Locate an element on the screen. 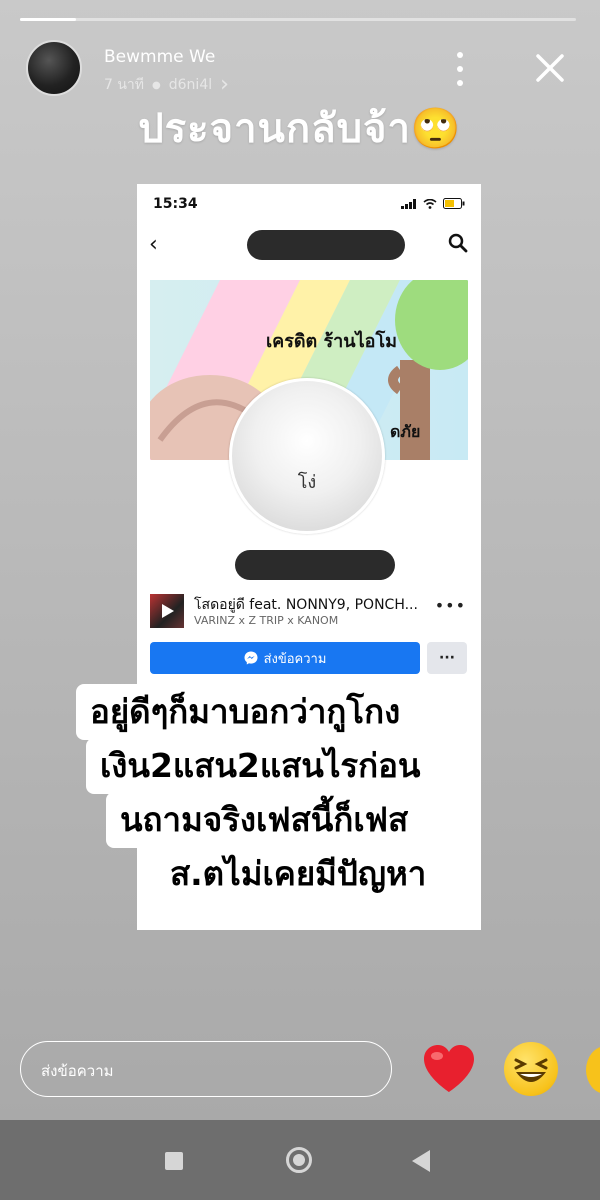 This screenshot has width=600, height=1200. more-options-button: ··· is located at coordinates (447, 658).